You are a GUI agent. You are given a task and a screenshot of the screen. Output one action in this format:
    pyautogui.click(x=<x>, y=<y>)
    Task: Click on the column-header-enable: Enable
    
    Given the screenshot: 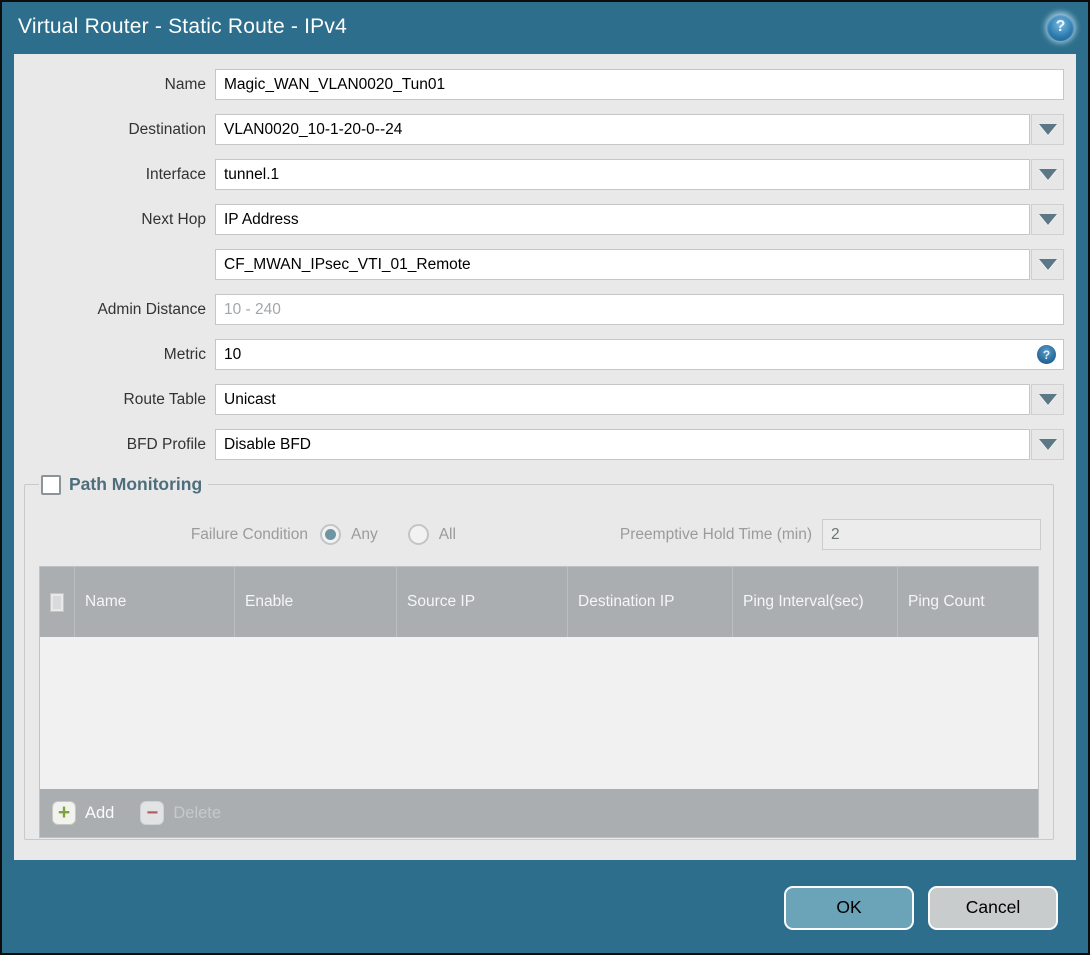 What is the action you would take?
    pyautogui.click(x=315, y=602)
    